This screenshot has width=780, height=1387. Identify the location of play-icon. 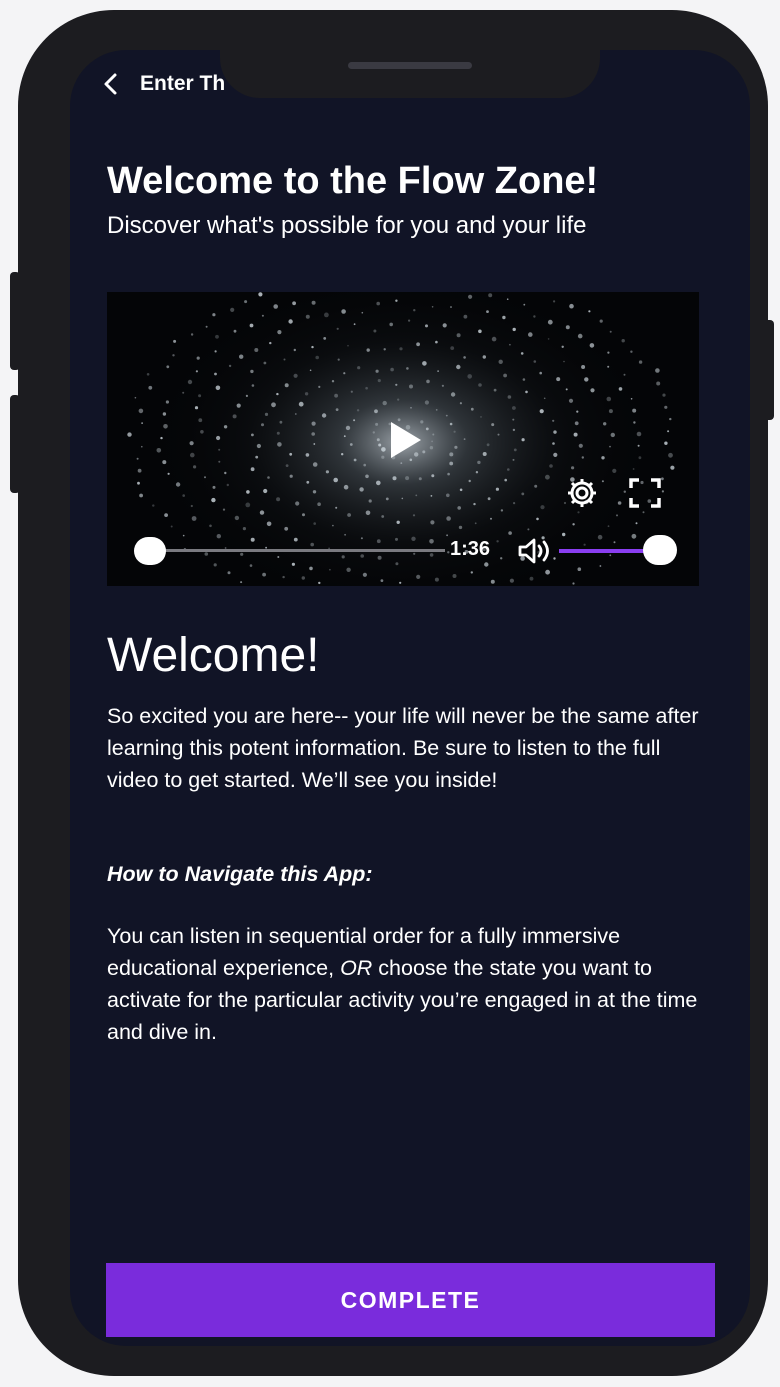
(403, 440).